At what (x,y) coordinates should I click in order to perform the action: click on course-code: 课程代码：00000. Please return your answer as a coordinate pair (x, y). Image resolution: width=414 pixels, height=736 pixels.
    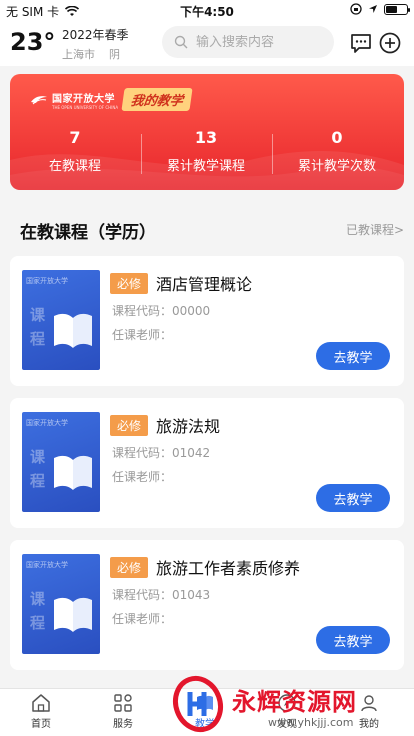
    Looking at the image, I should click on (161, 311).